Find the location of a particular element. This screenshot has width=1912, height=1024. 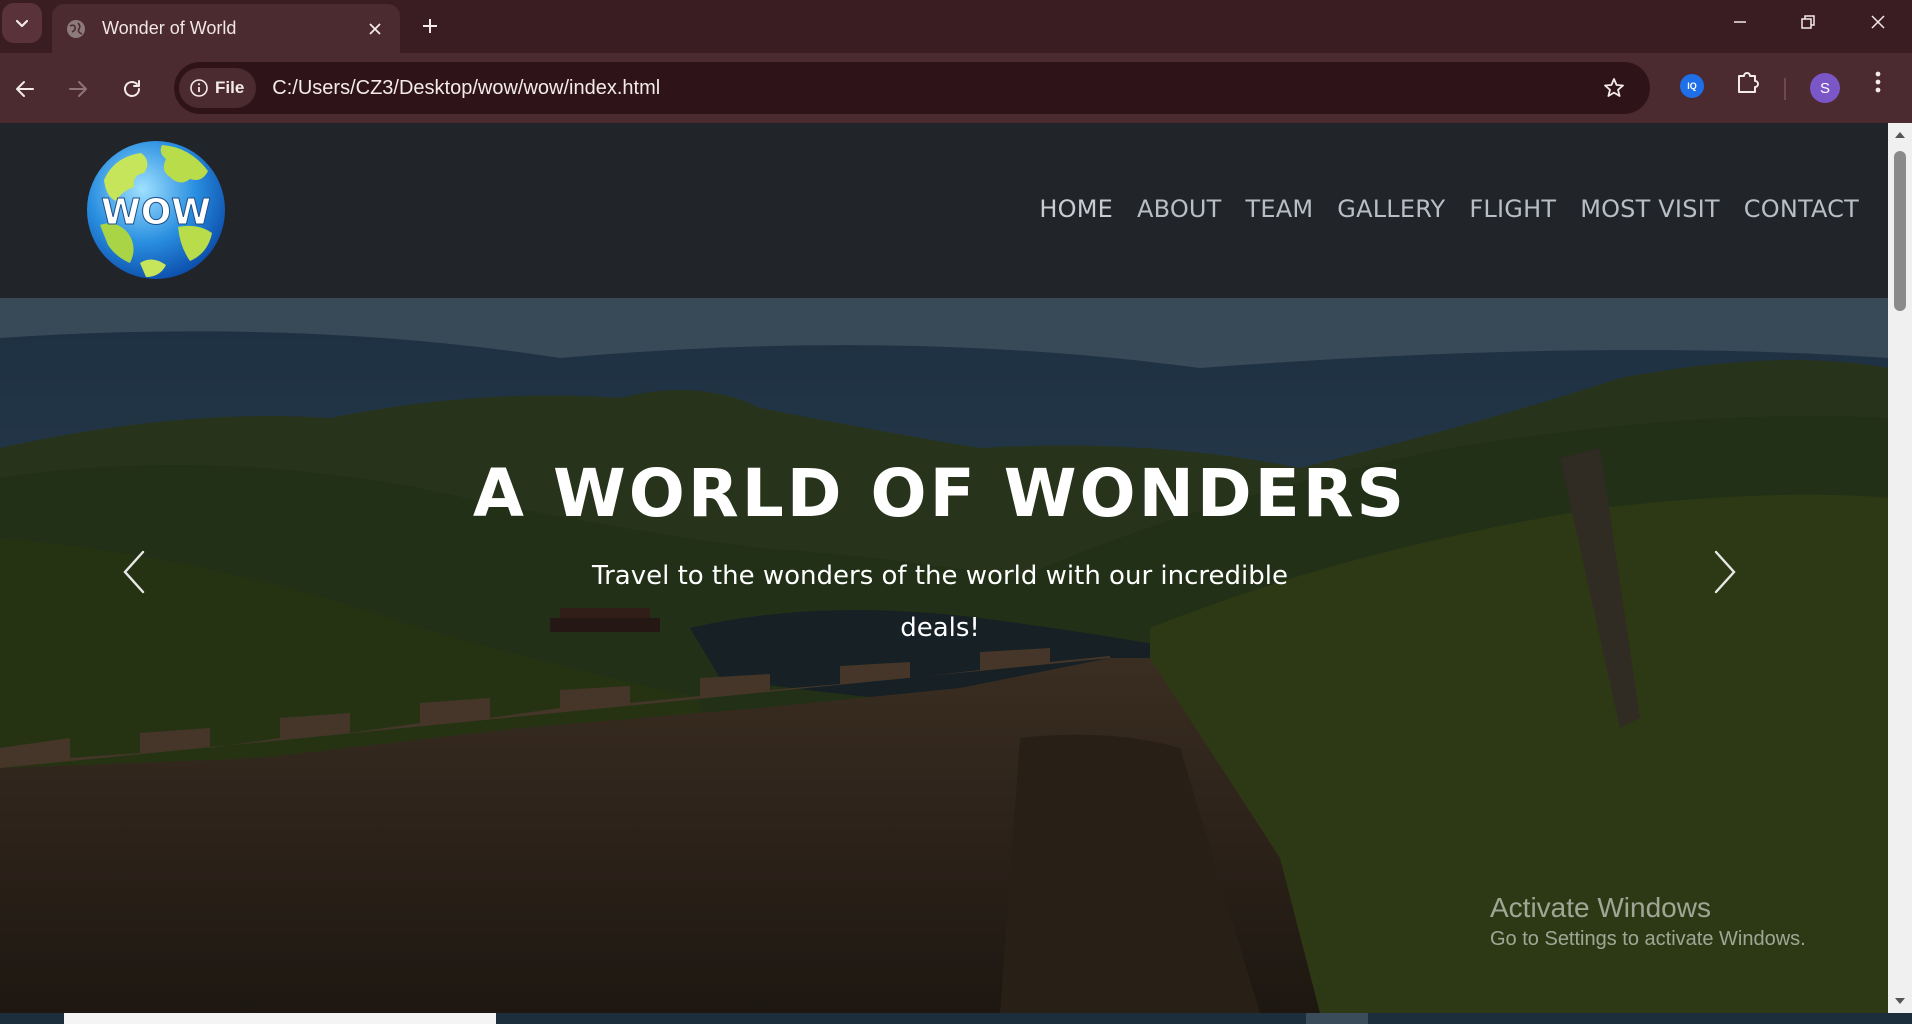

tab-search-button is located at coordinates (22, 23).